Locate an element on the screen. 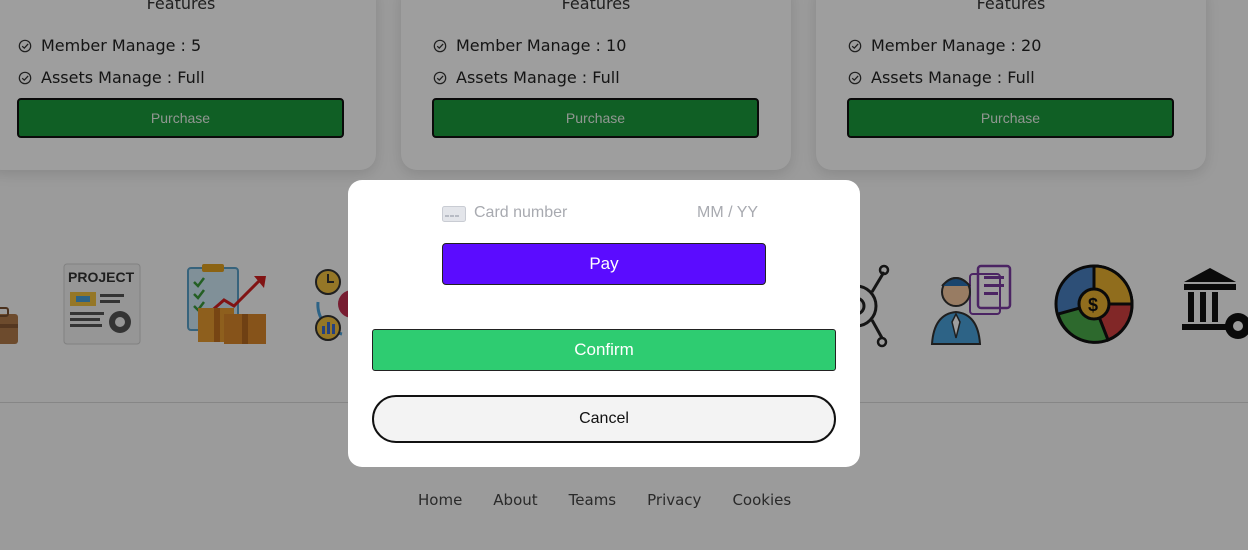 The image size is (1248, 550). pay-button: Pay is located at coordinates (604, 264).